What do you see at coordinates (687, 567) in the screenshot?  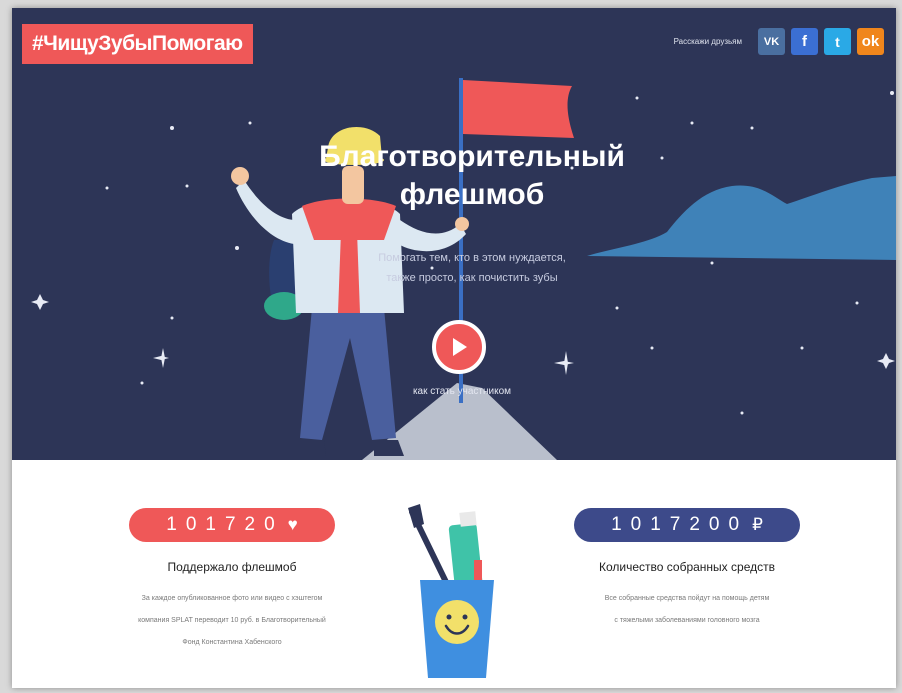 I see `funds-label: Количество собранных средств` at bounding box center [687, 567].